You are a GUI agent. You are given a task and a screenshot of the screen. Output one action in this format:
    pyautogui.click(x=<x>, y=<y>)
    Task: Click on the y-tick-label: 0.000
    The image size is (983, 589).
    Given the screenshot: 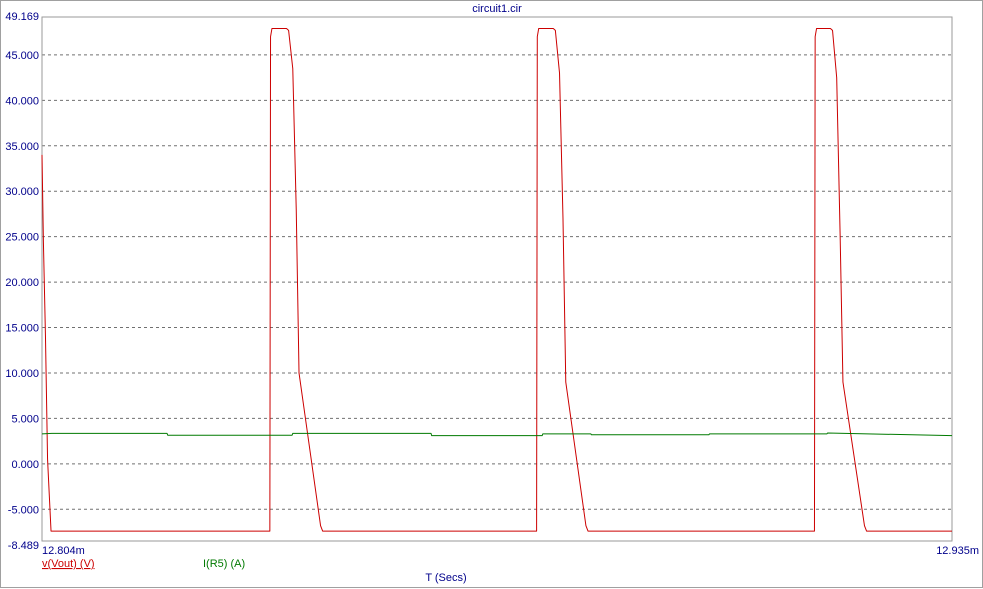 What is the action you would take?
    pyautogui.click(x=25, y=465)
    